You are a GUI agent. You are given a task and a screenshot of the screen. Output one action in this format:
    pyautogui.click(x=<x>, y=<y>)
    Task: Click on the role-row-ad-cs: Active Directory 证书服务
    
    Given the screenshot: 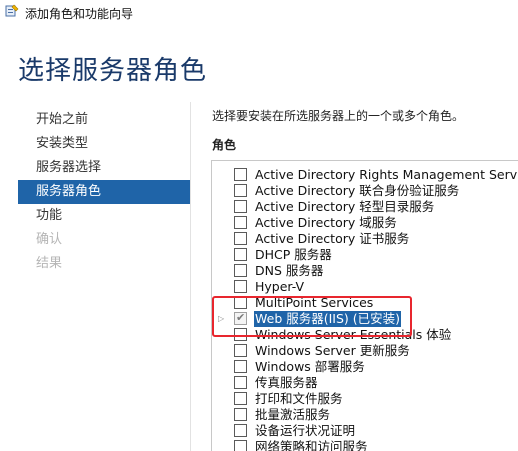 What is the action you would take?
    pyautogui.click(x=365, y=239)
    